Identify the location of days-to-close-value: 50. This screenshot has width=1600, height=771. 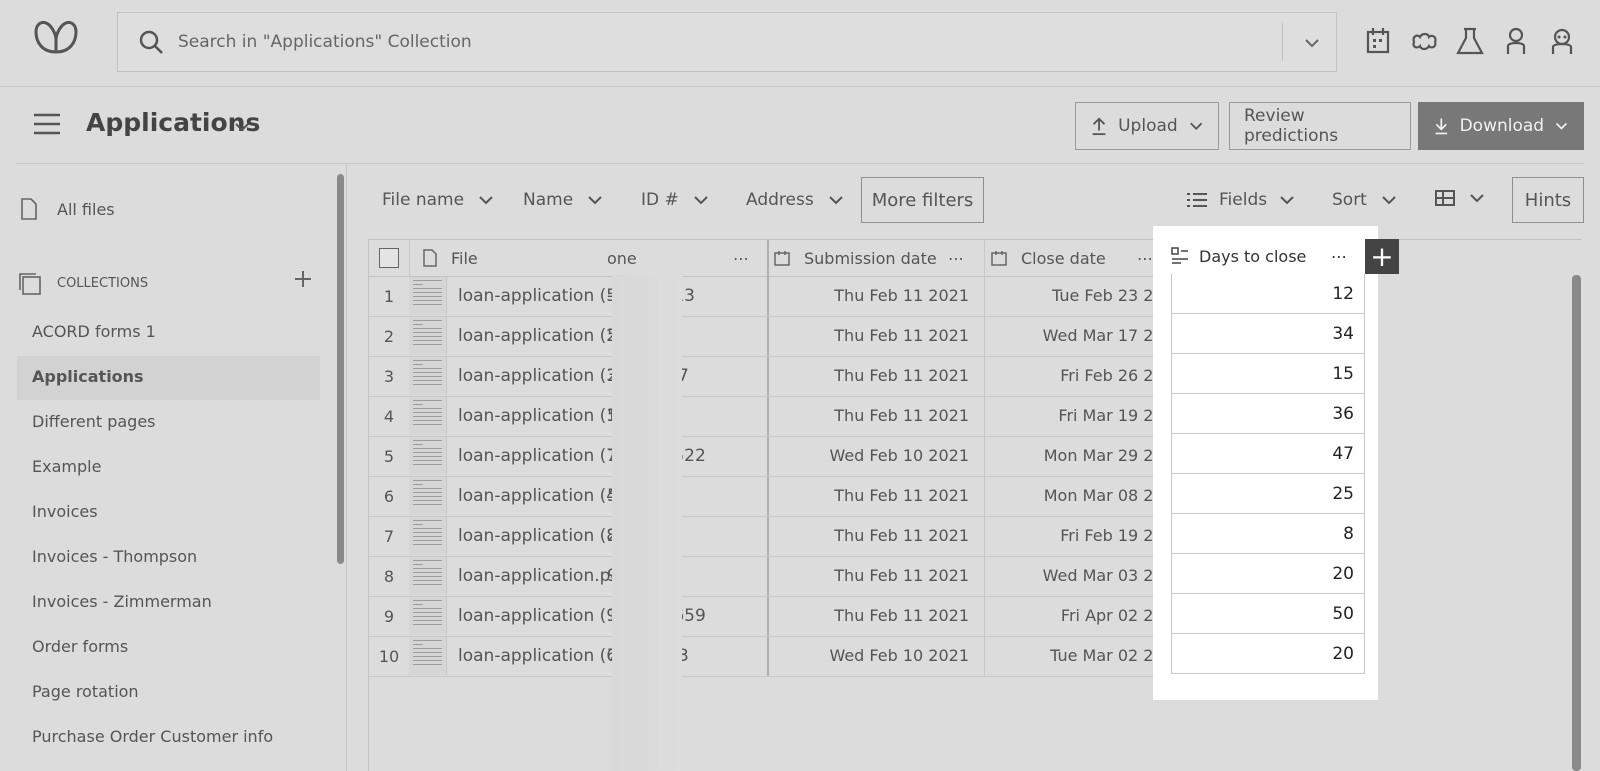
(1343, 614).